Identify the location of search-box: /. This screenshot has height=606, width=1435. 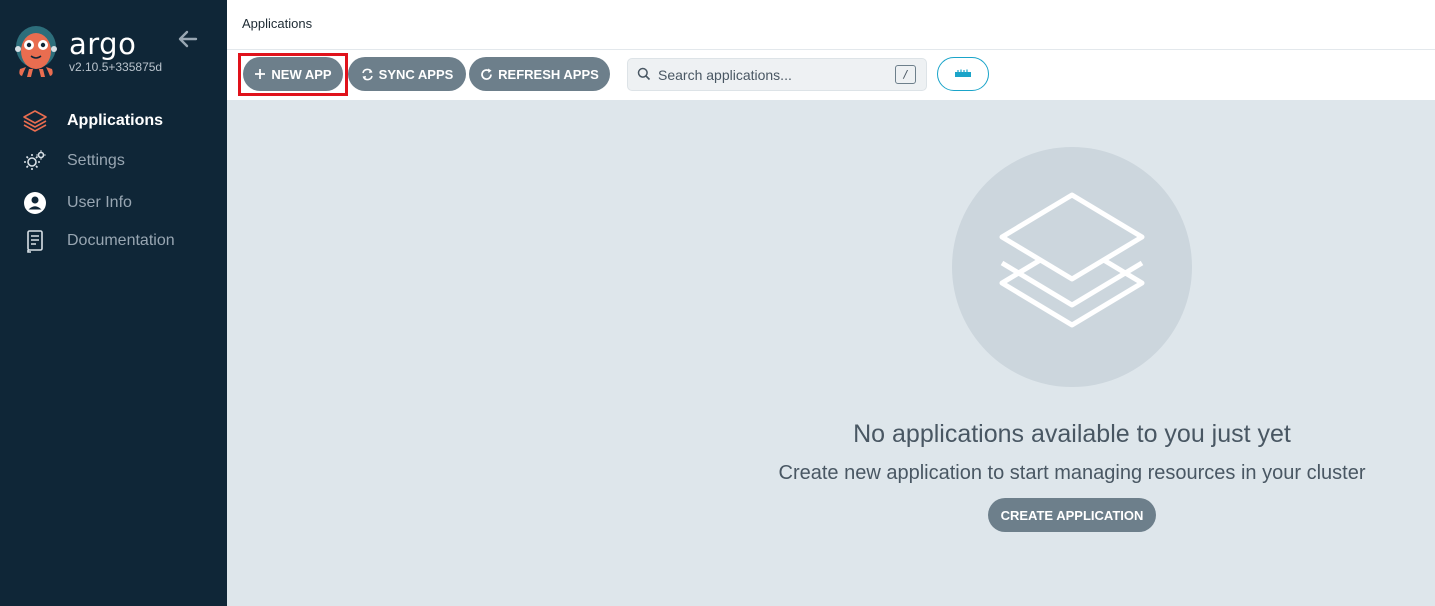
(777, 74).